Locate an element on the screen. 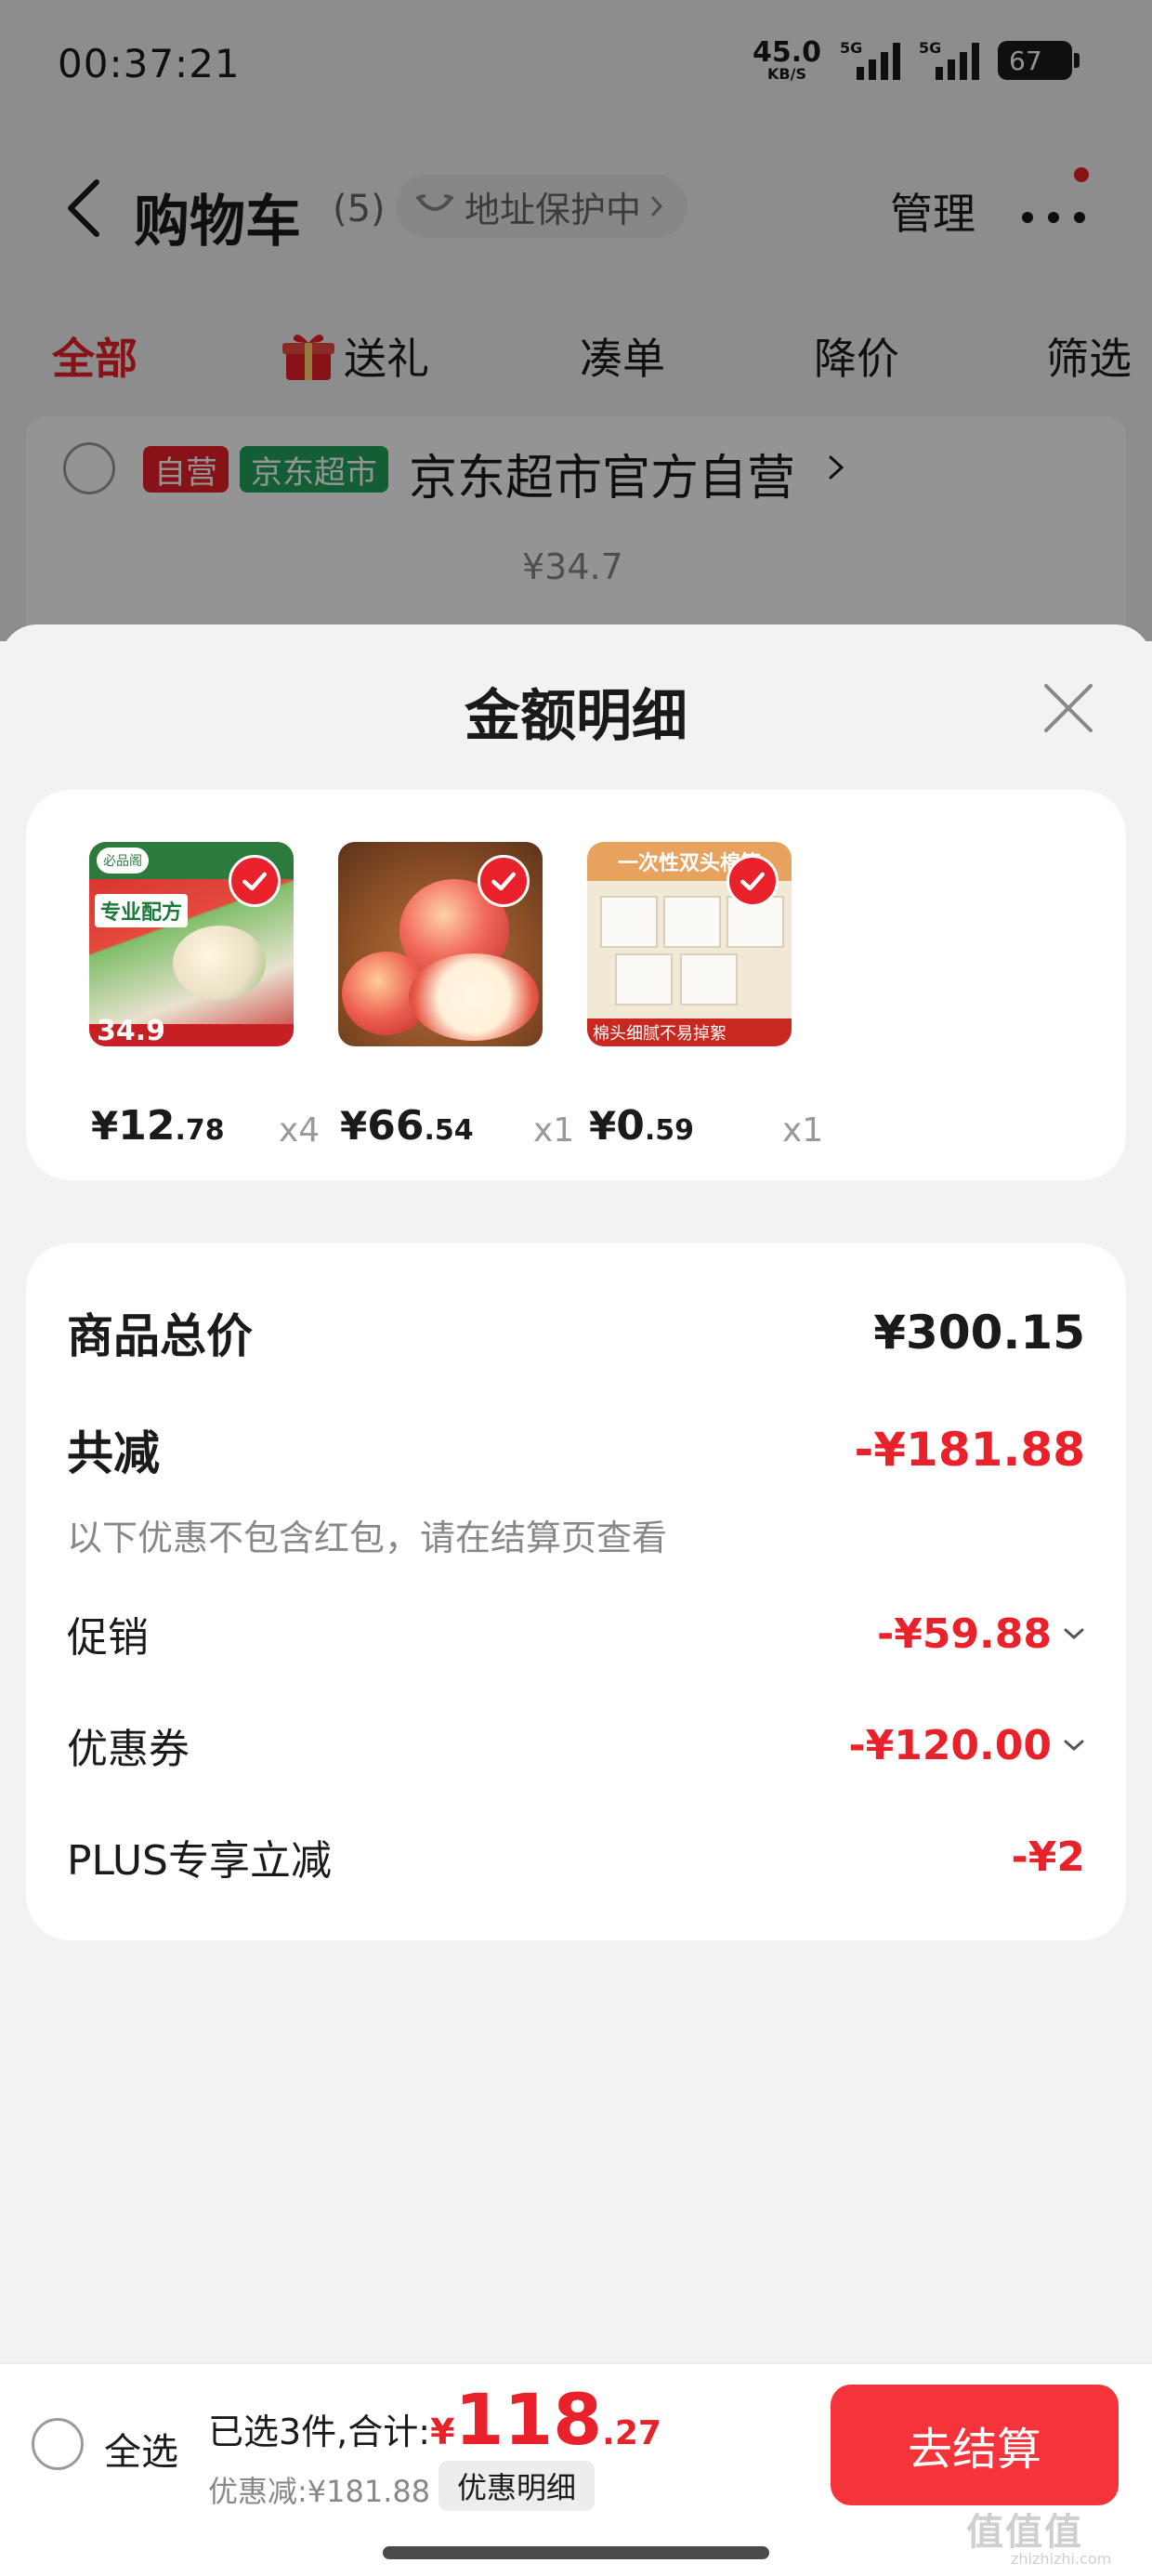  item-price: ¥0.59 is located at coordinates (641, 1126).